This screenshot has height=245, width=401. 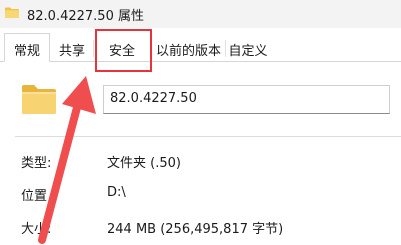 I want to click on security-tab-highlight, so click(x=123, y=50).